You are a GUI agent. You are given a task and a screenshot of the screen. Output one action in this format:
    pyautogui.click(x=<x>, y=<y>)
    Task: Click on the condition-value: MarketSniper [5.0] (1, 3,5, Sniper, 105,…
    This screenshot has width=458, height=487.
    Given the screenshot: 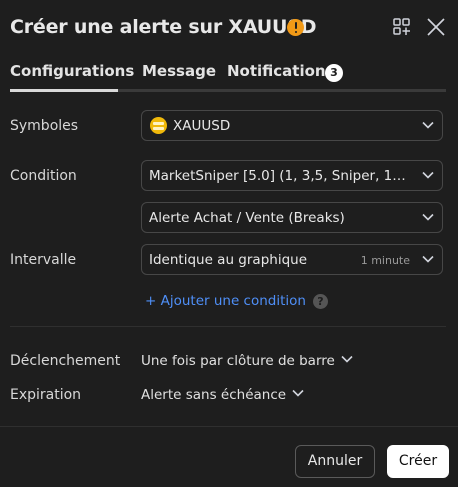 What is the action you would take?
    pyautogui.click(x=281, y=176)
    